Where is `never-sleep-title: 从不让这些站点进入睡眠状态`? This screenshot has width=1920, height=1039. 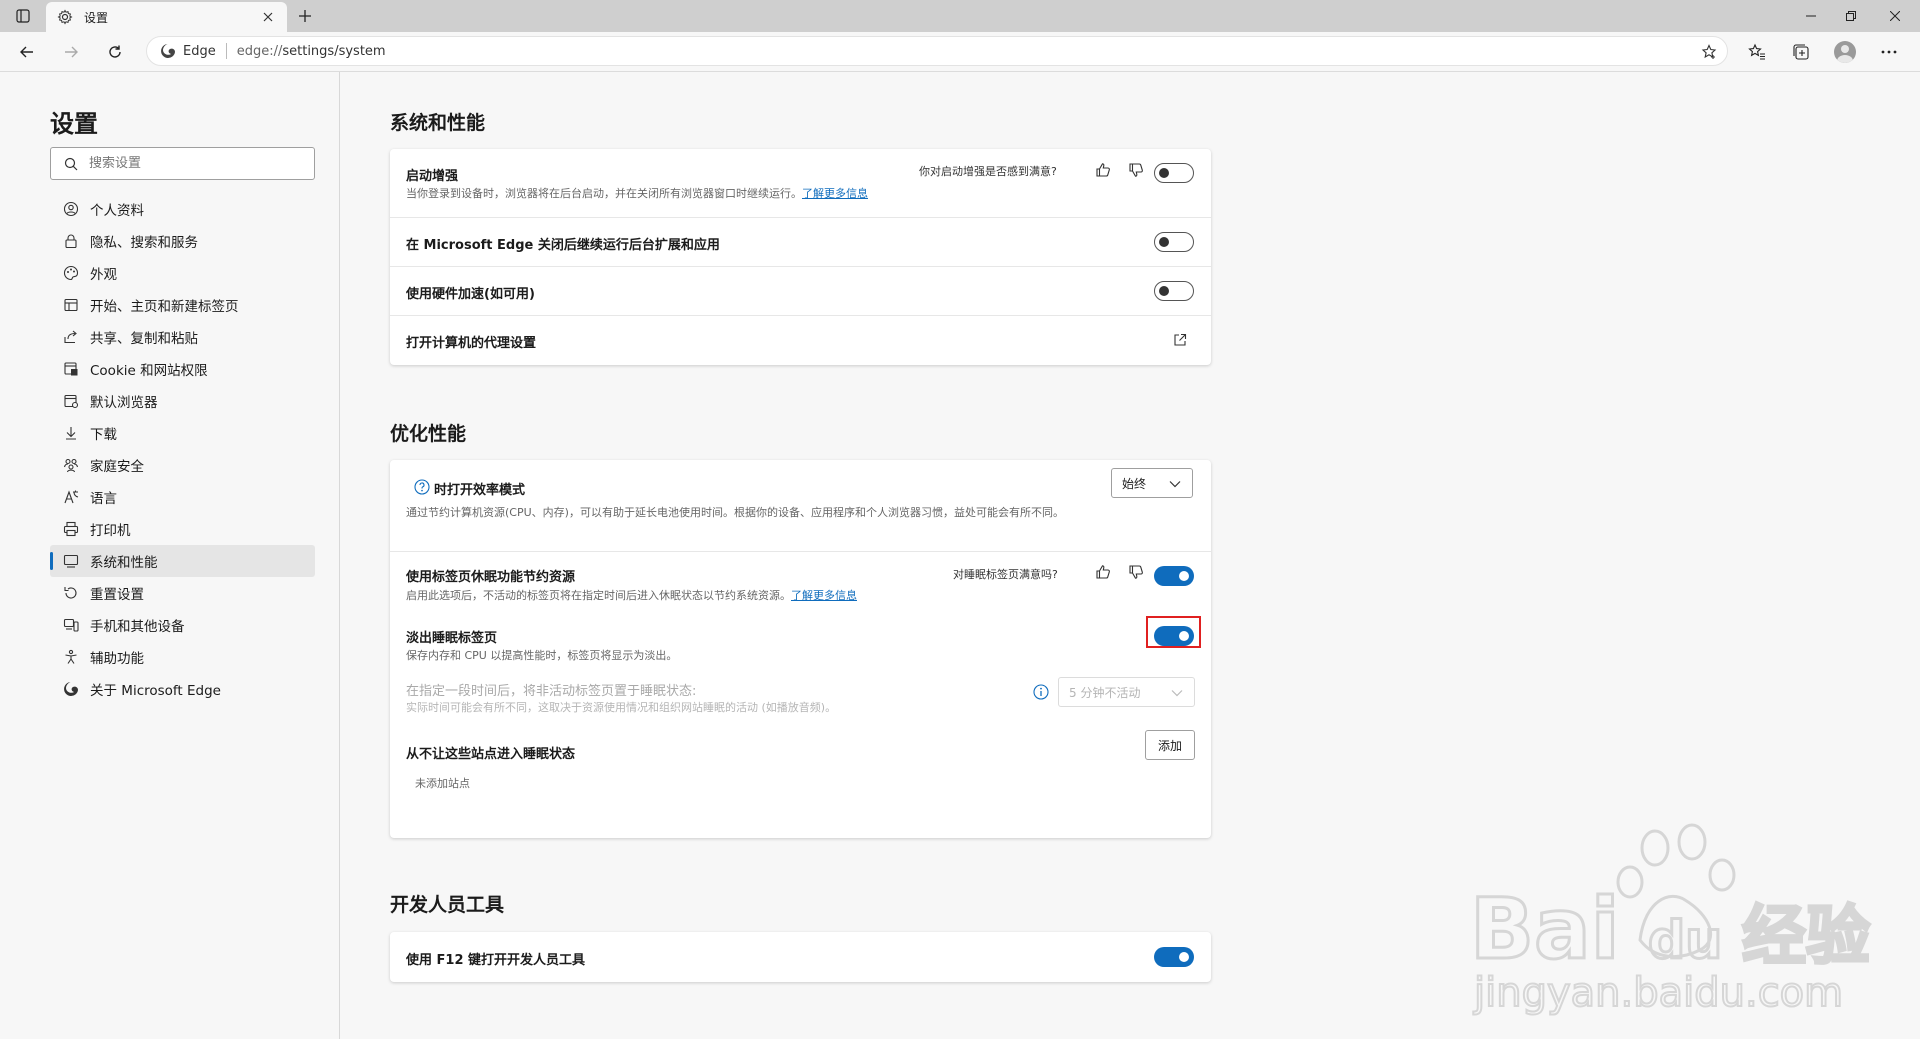
never-sleep-title: 从不让这些站点进入睡眠状态 is located at coordinates (491, 754).